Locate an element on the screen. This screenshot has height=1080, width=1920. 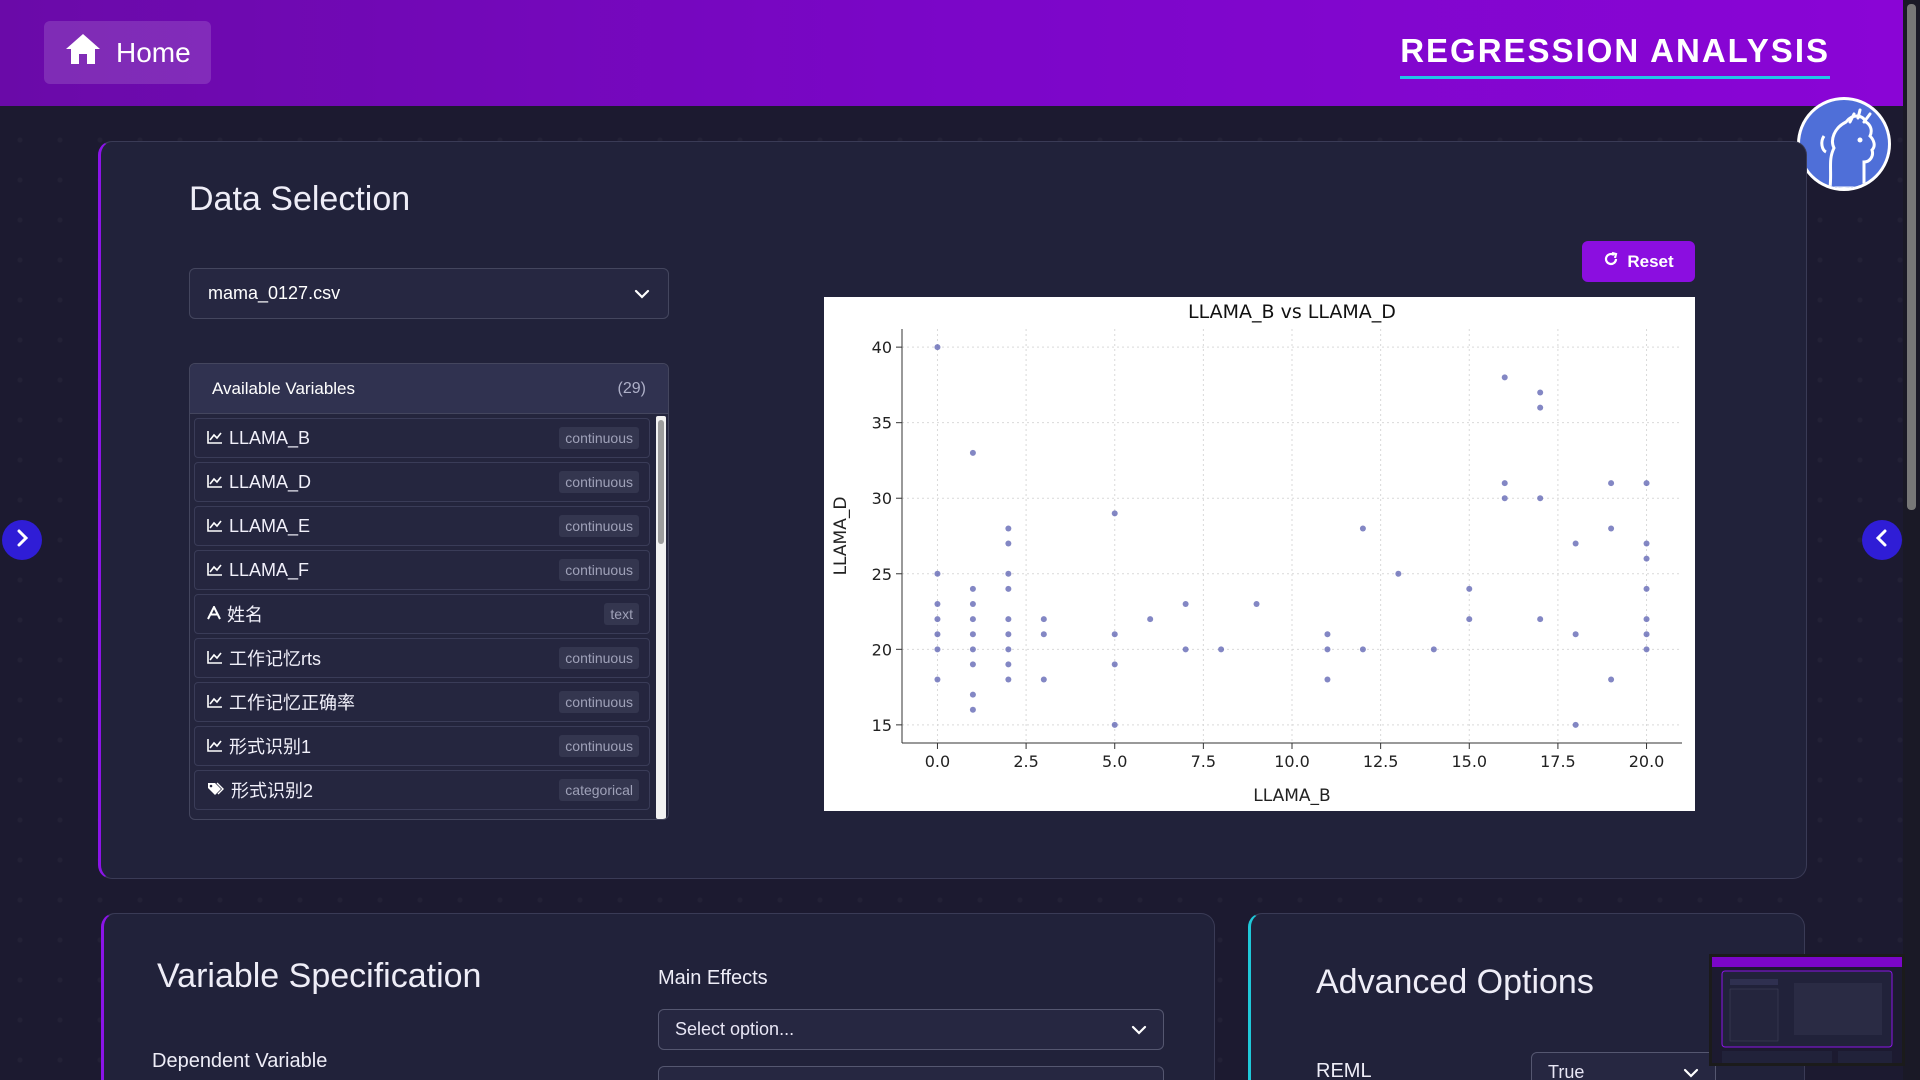
variable-name: 形式识别1 is located at coordinates (259, 746).